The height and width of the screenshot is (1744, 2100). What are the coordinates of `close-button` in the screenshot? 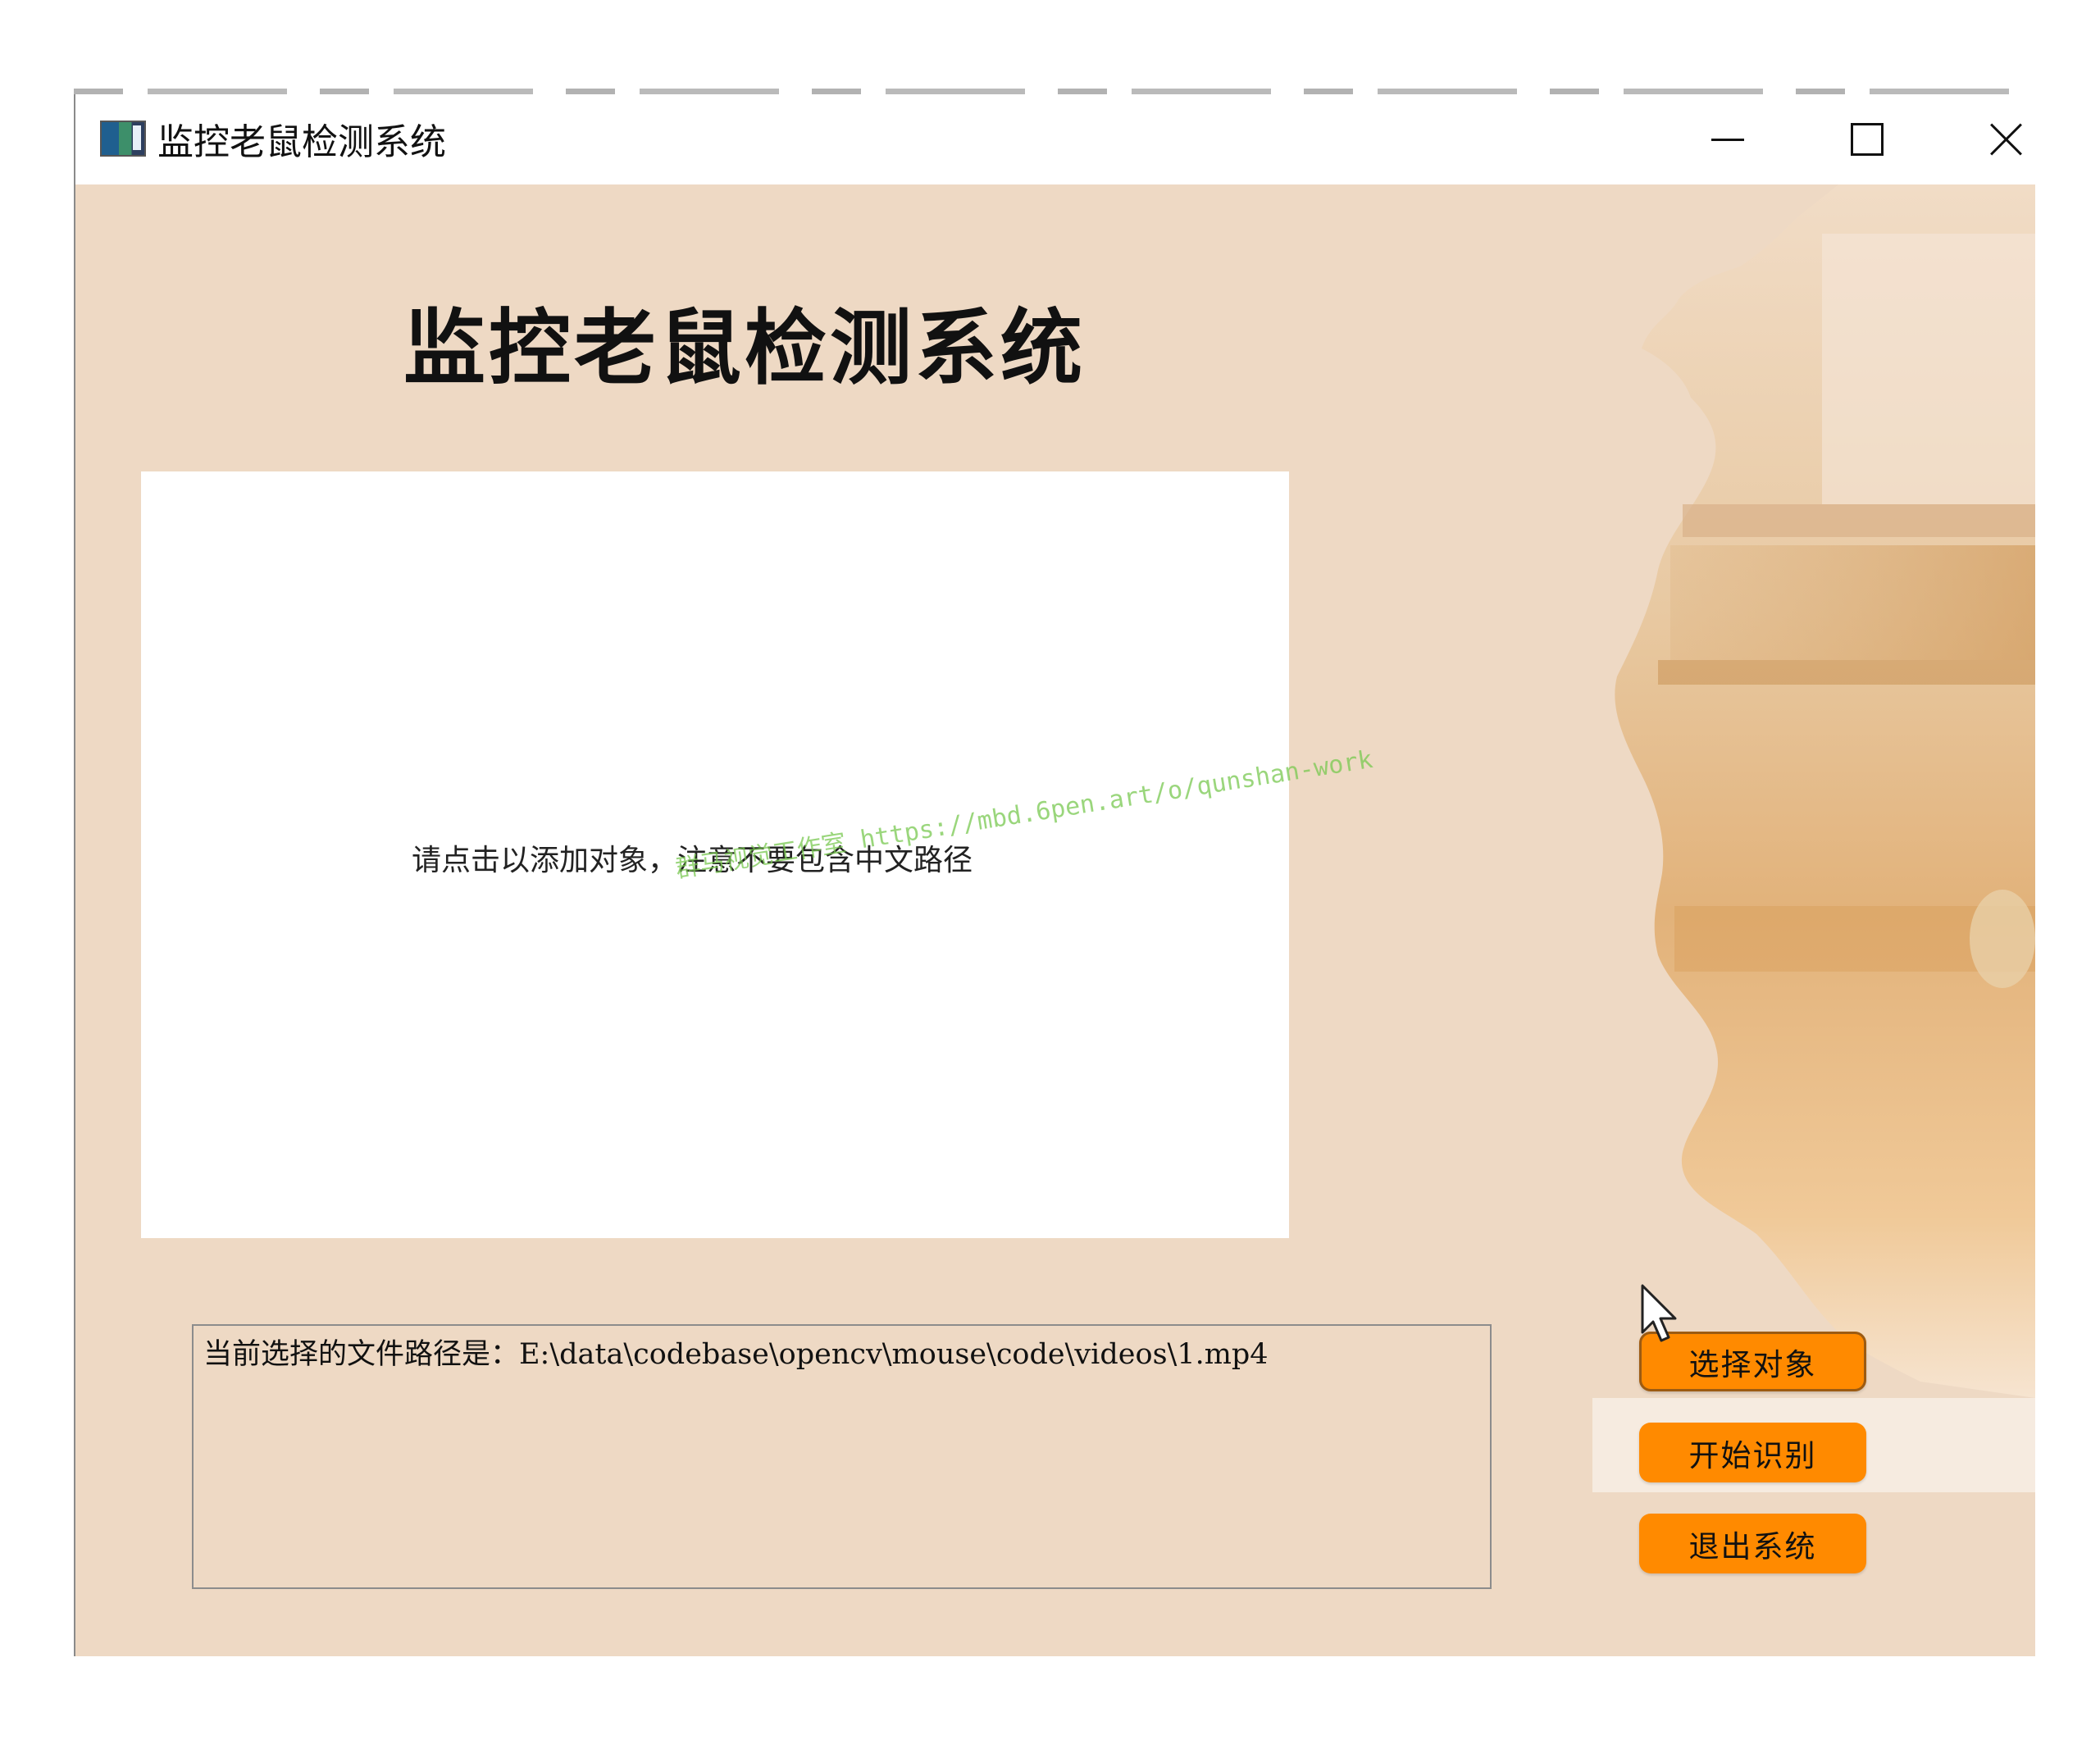 It's located at (2006, 139).